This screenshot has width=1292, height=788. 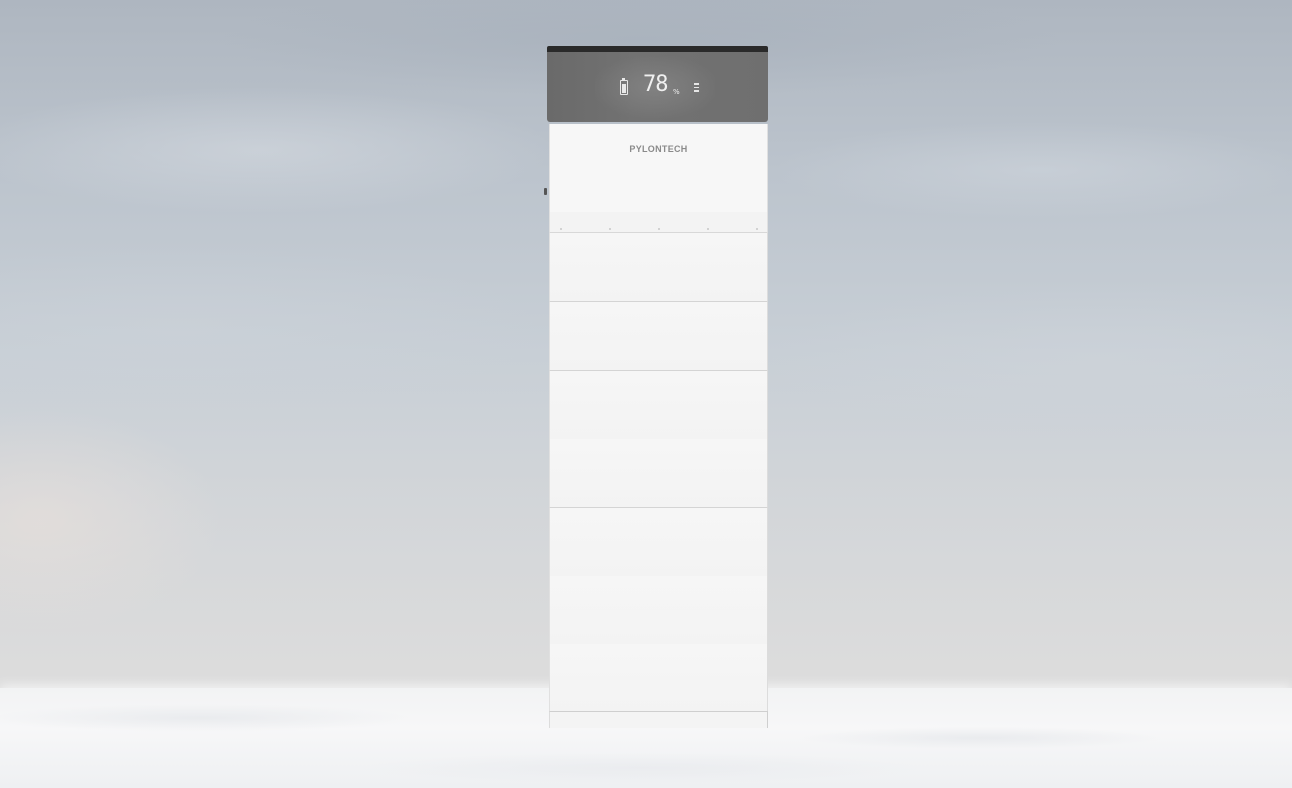 What do you see at coordinates (658, 149) in the screenshot?
I see `brand-logo: PYLONTECH` at bounding box center [658, 149].